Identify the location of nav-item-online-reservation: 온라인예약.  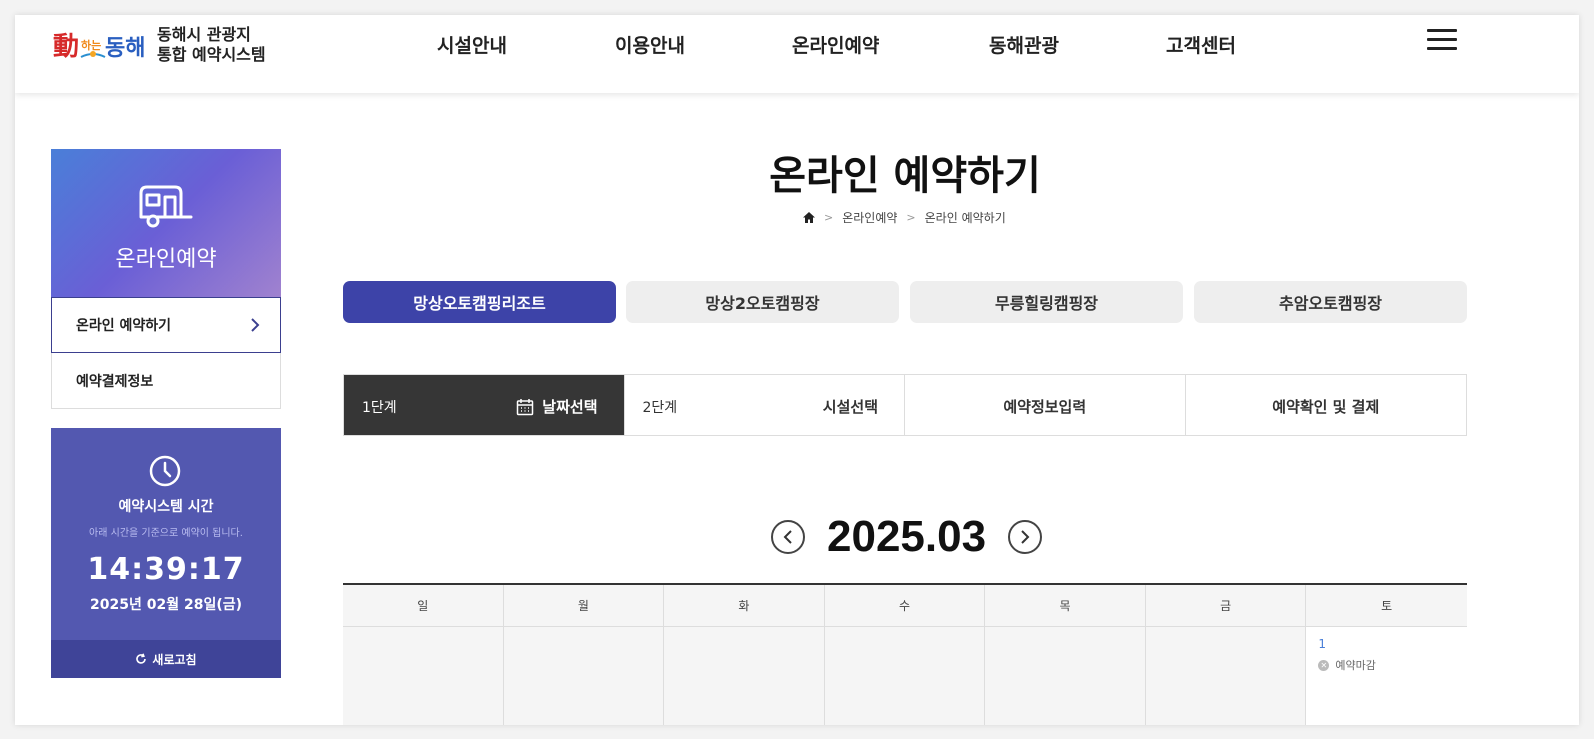
(835, 44).